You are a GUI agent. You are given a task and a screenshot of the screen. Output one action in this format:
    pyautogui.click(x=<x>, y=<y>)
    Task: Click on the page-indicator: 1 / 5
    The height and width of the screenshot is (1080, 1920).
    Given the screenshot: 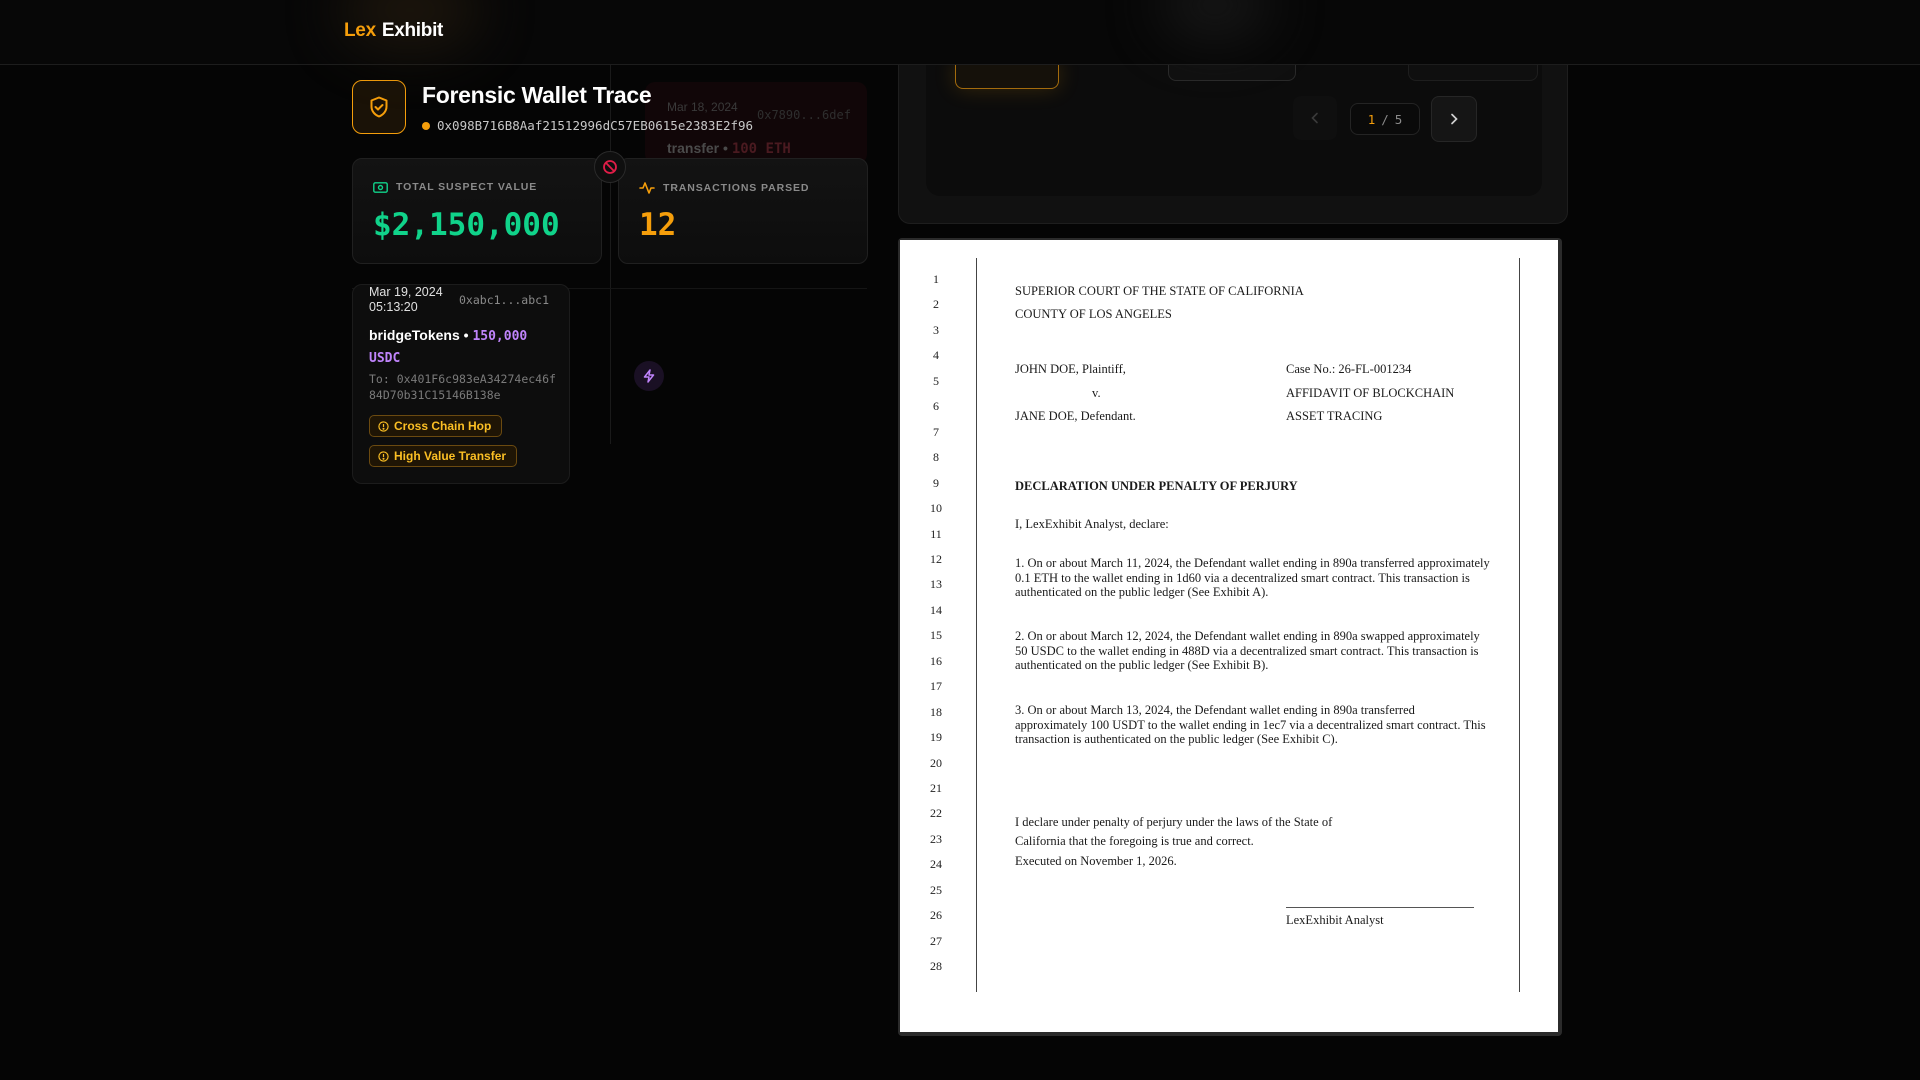 What is the action you would take?
    pyautogui.click(x=1385, y=119)
    